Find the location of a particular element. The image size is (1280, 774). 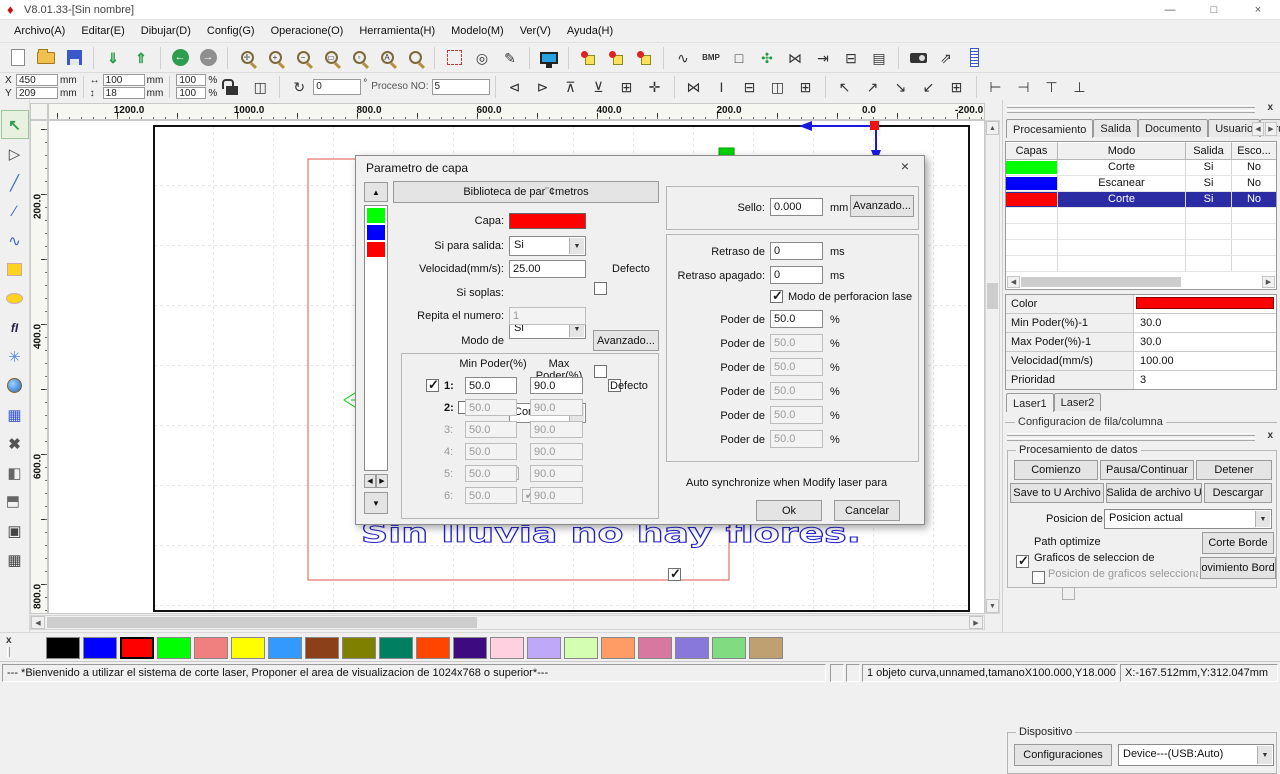

distribute-h-button: ⋈ is located at coordinates (694, 87).